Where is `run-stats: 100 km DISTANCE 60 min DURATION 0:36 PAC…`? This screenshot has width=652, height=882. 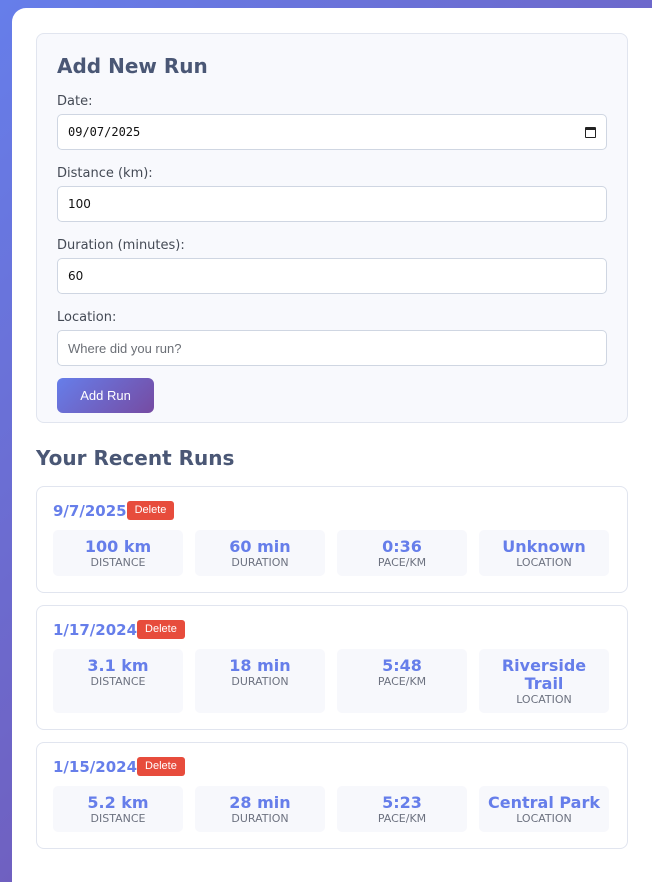 run-stats: 100 km DISTANCE 60 min DURATION 0:36 PAC… is located at coordinates (331, 553).